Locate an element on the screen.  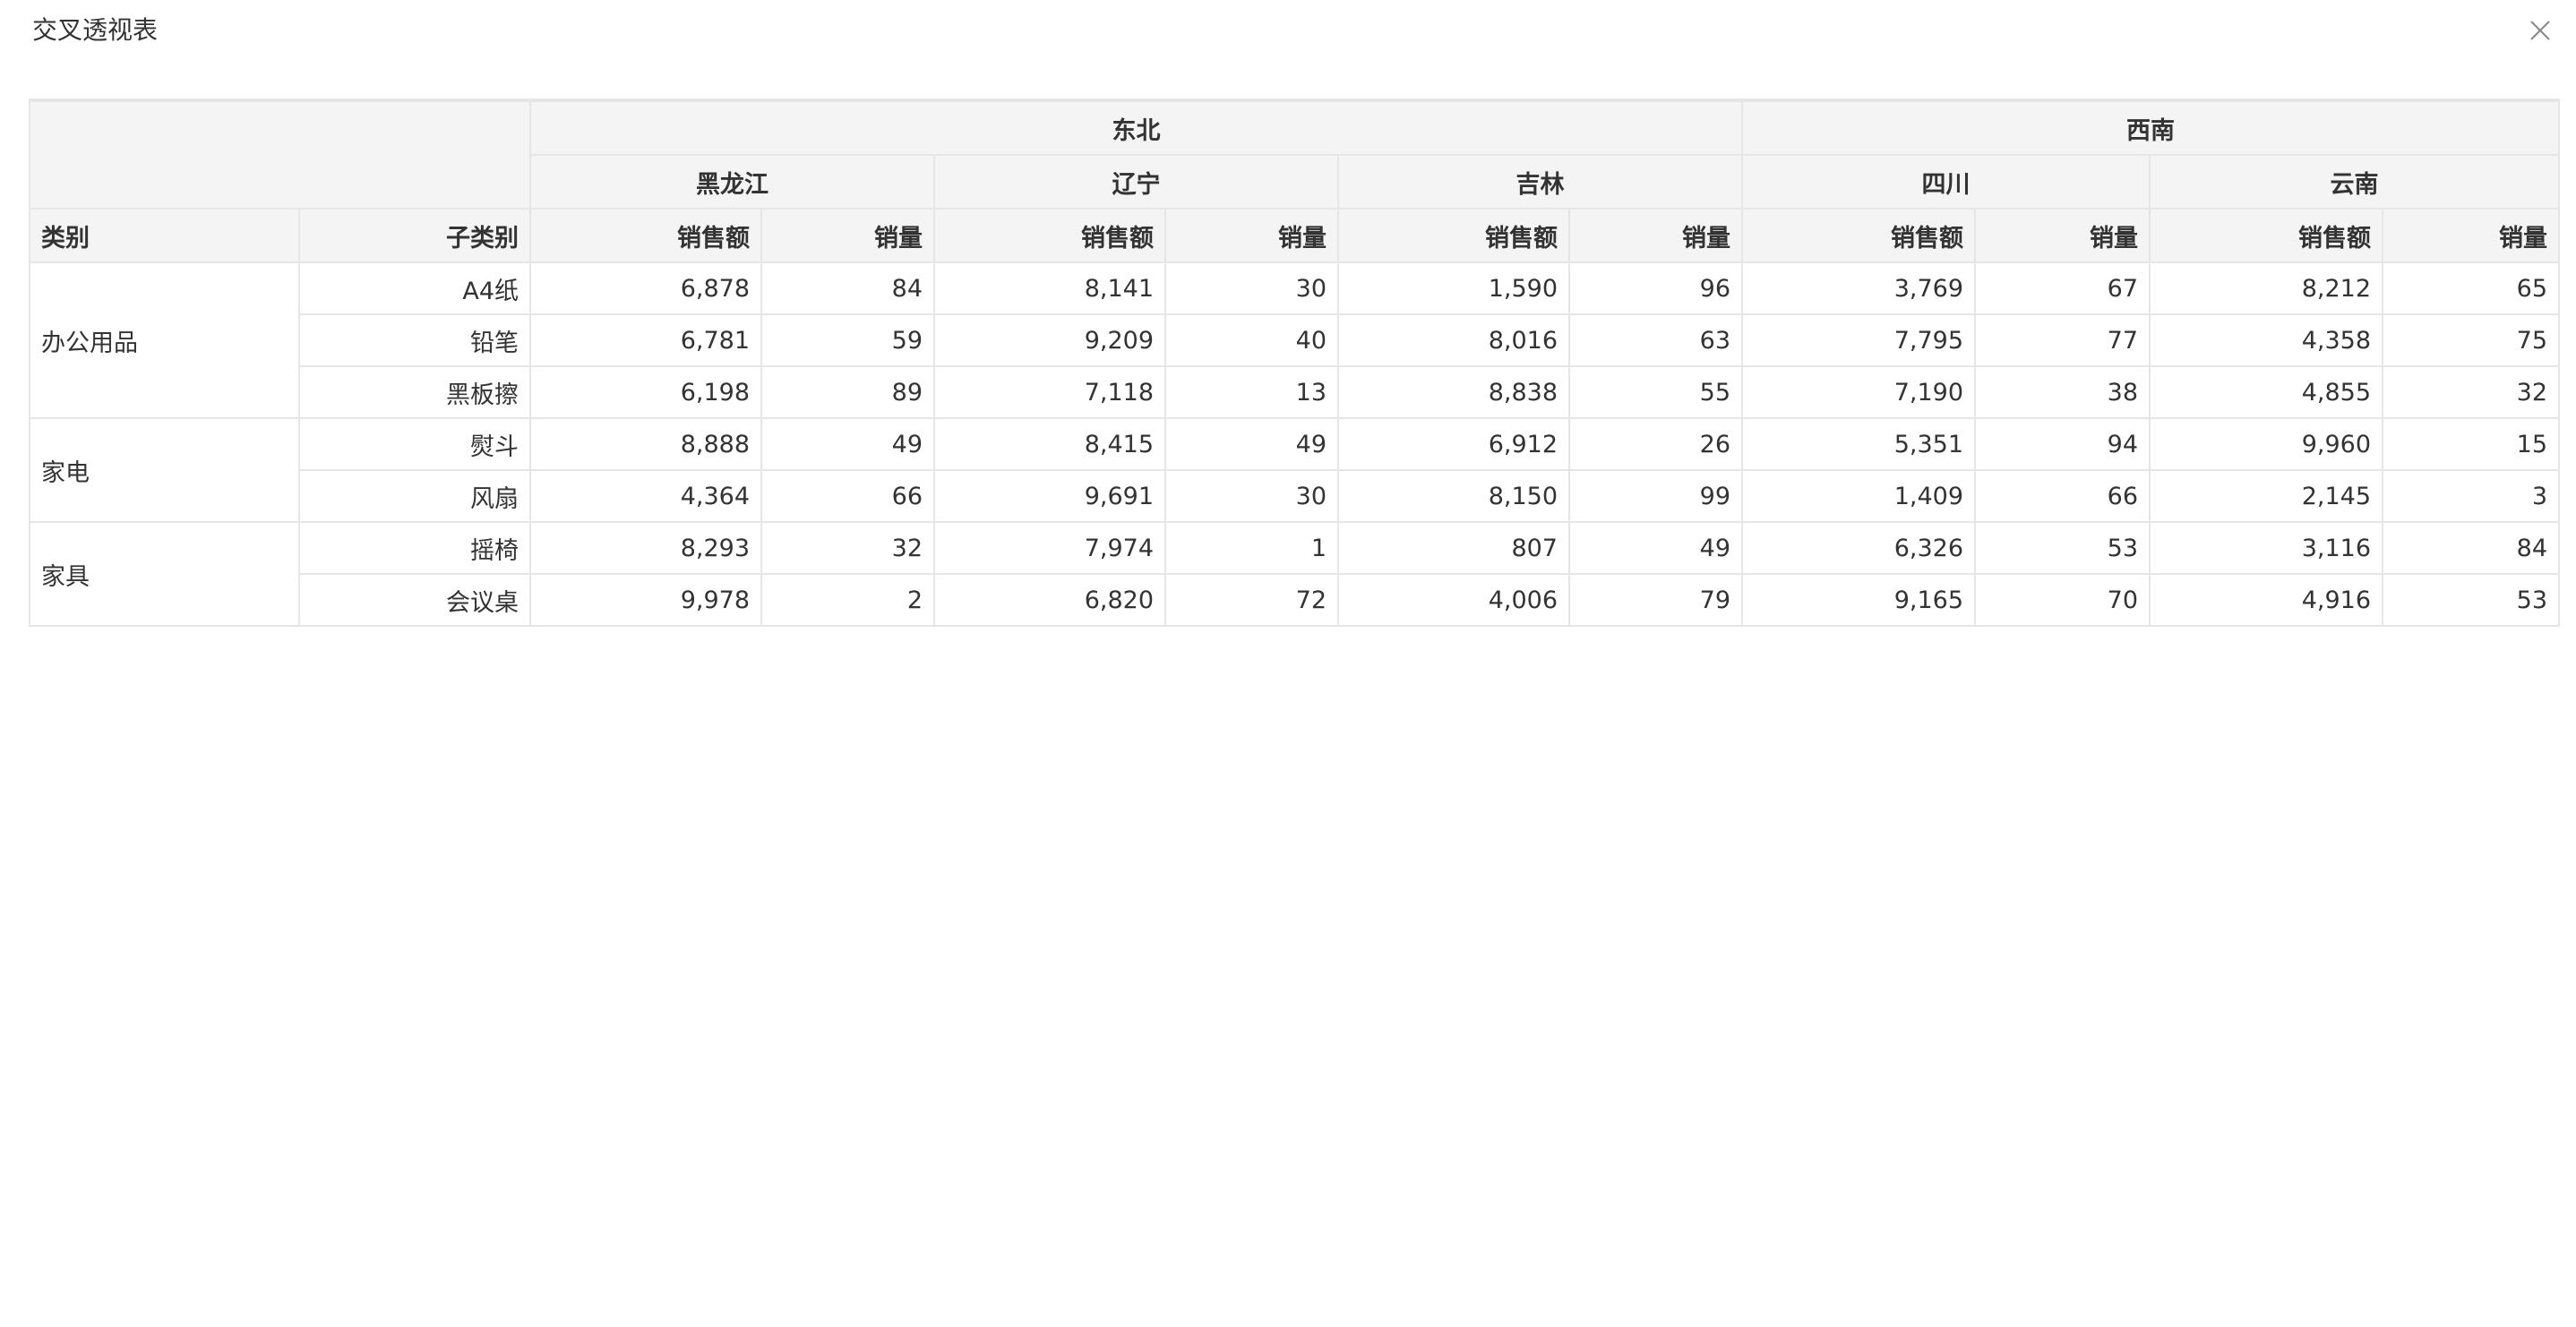
quantity-value-cell: 3 is located at coordinates (2471, 496).